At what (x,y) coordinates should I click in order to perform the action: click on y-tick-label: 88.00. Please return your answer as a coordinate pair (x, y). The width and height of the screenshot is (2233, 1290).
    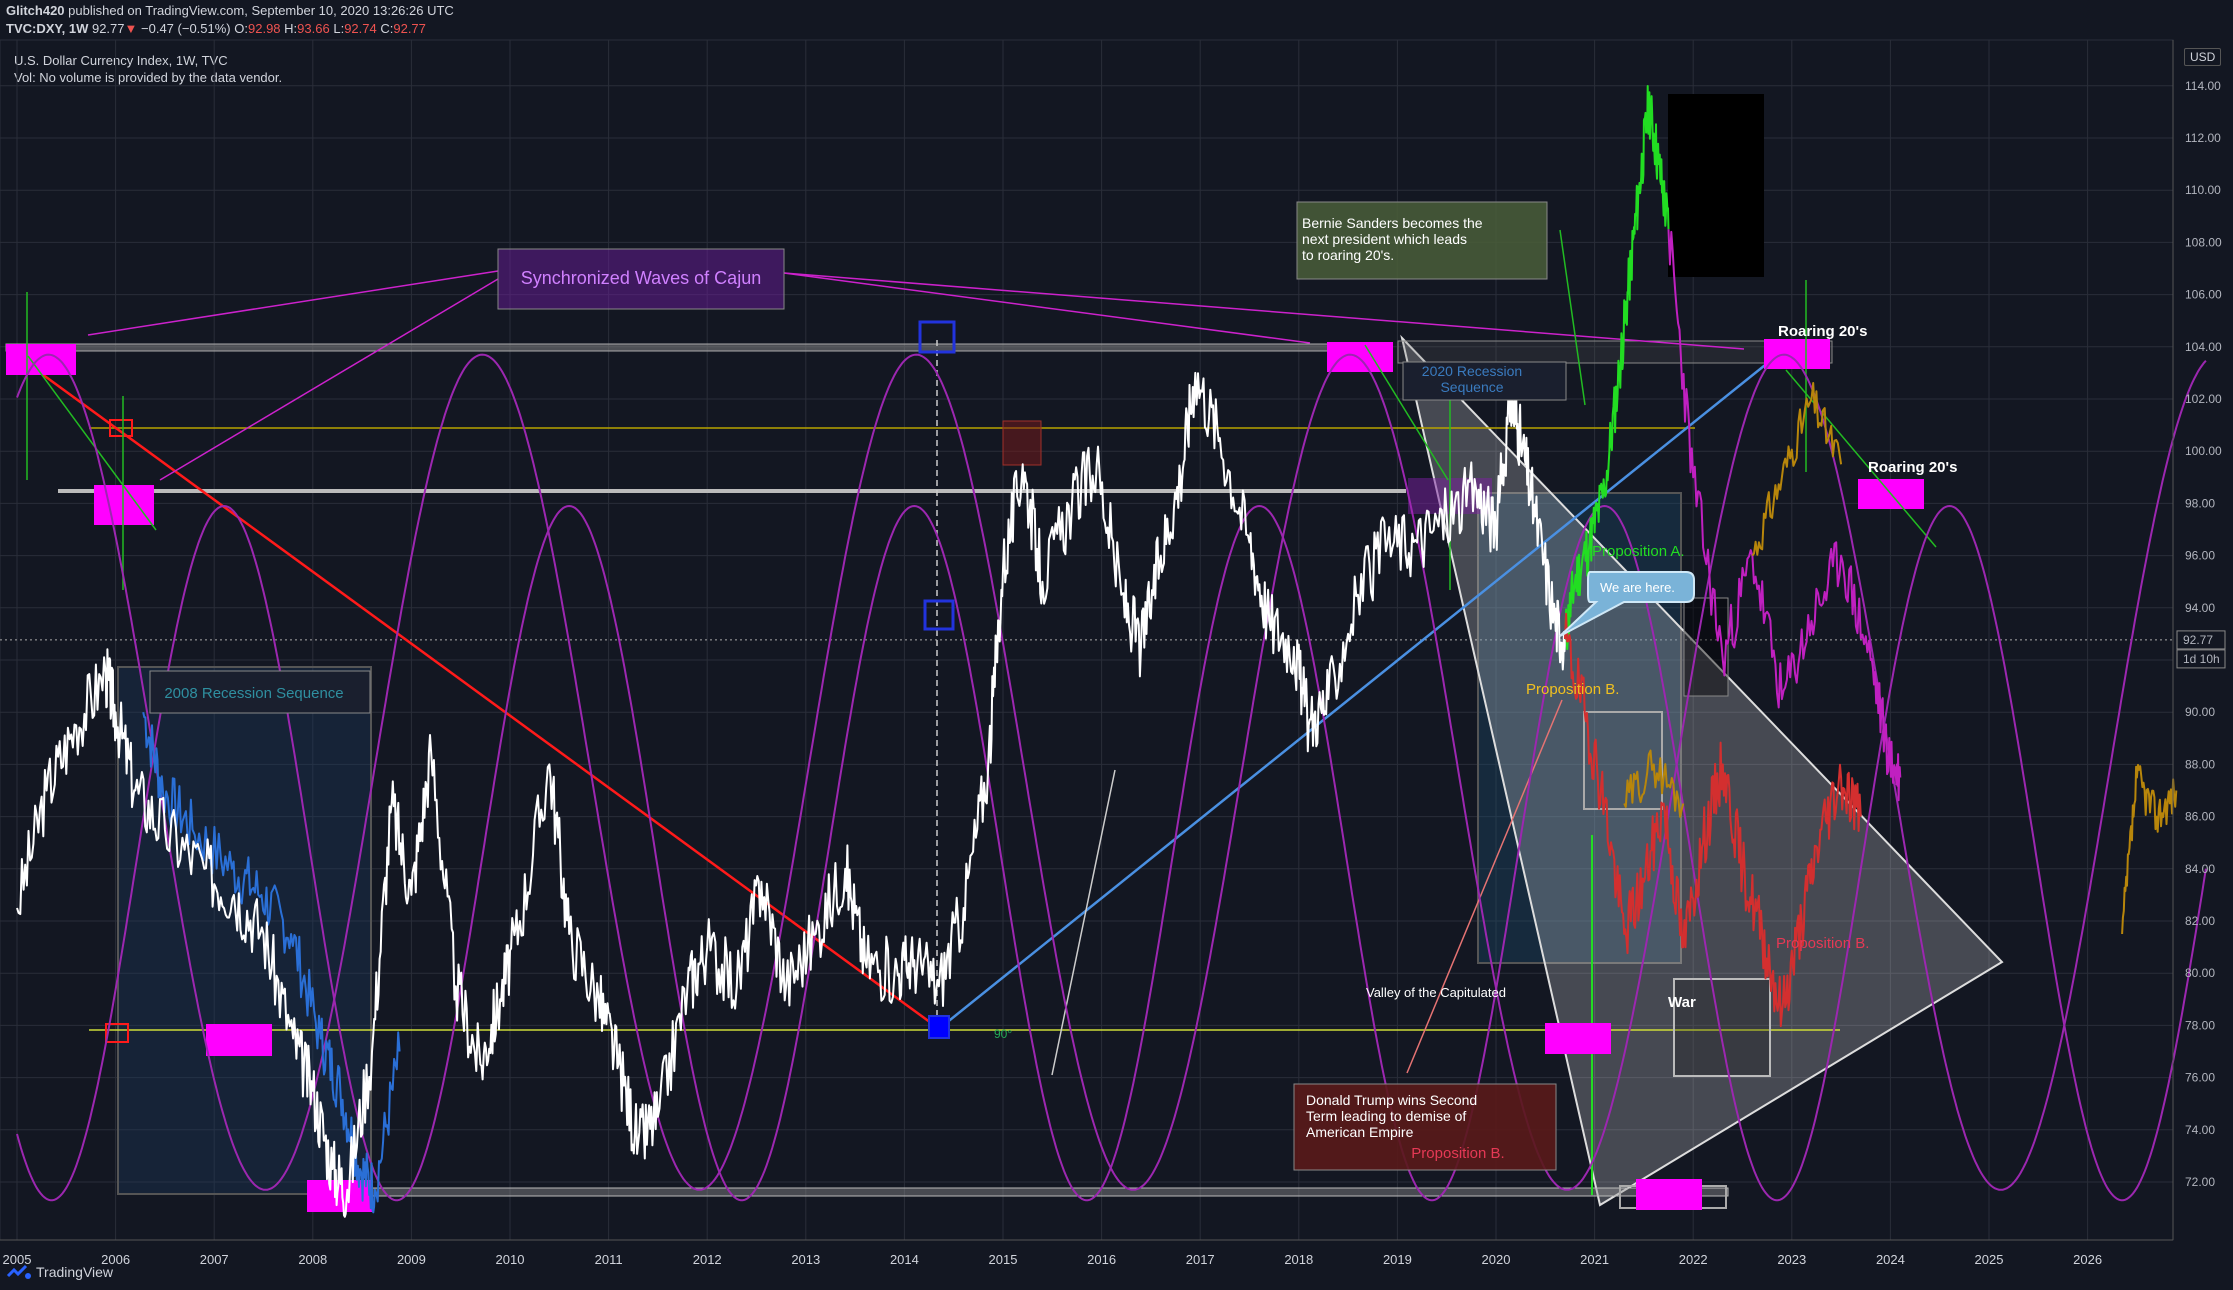
    Looking at the image, I should click on (2200, 764).